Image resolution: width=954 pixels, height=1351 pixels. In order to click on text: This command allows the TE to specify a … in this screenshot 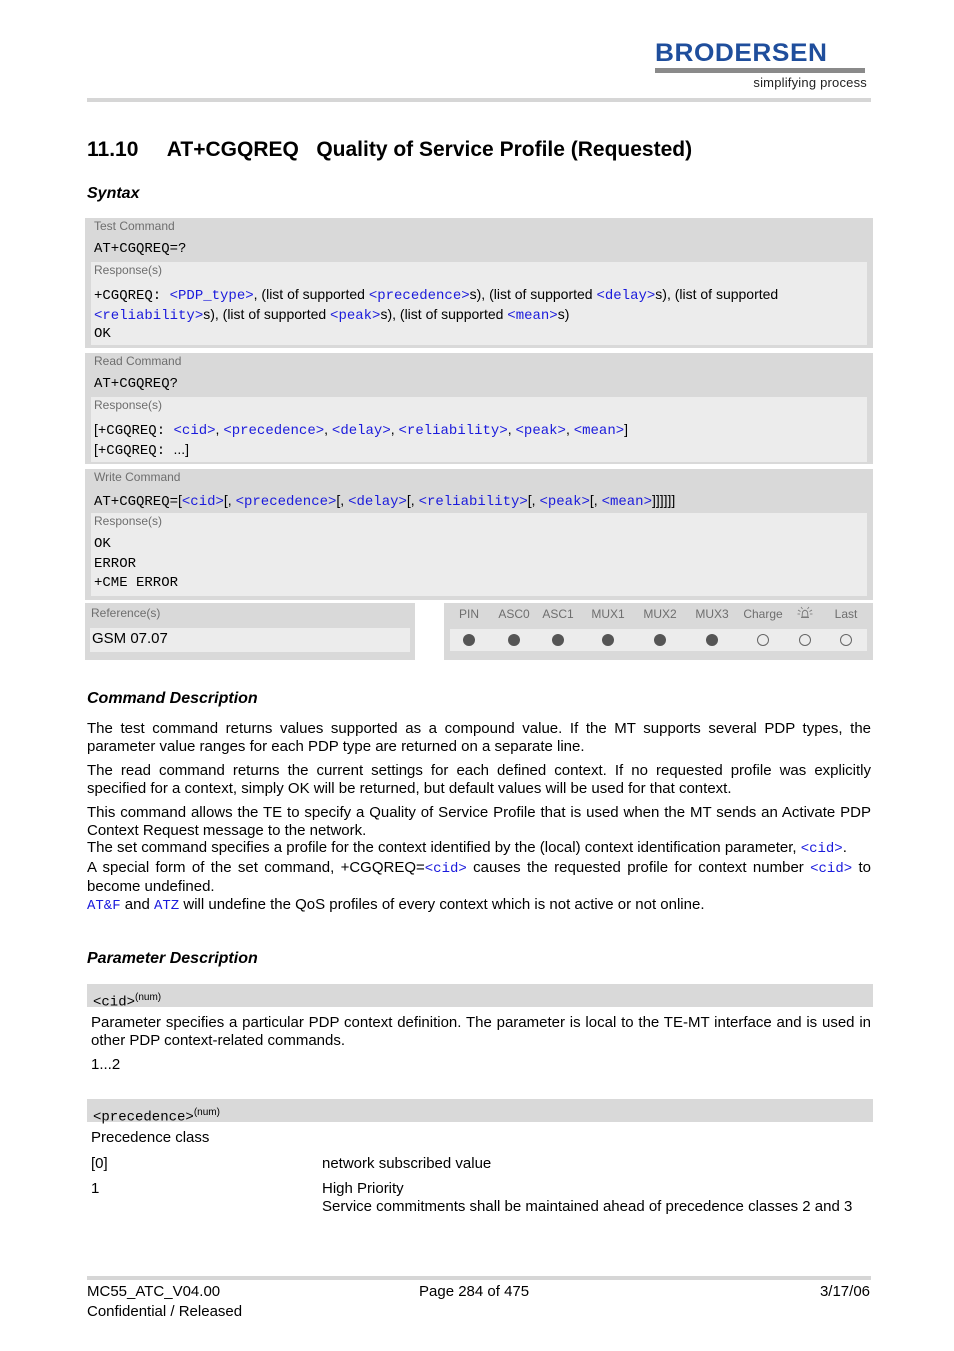, I will do `click(479, 821)`.